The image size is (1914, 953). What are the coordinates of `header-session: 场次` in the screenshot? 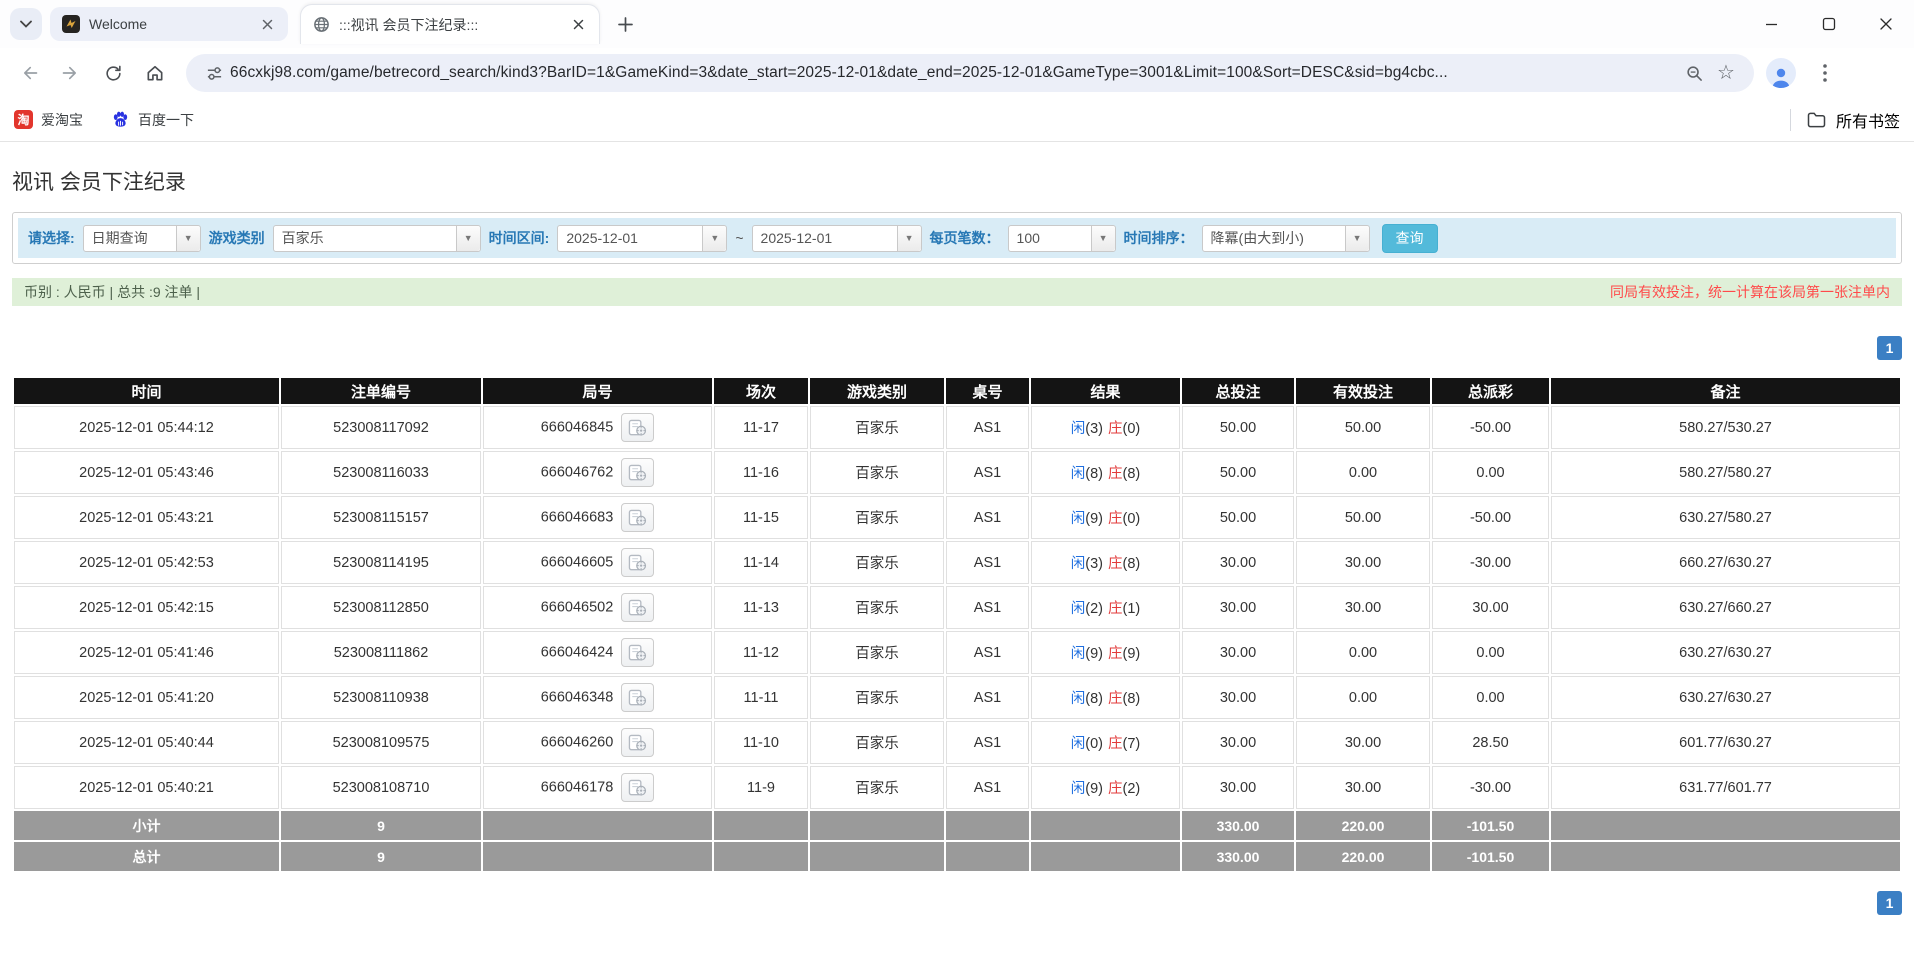 It's located at (761, 391).